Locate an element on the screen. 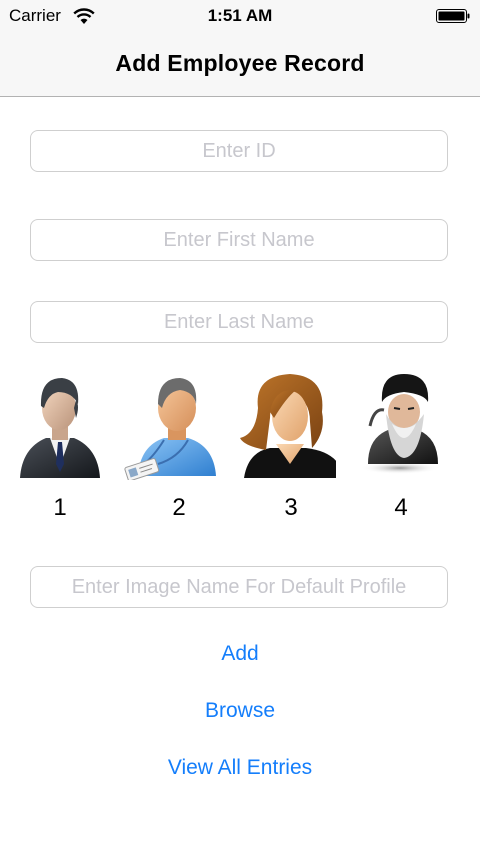 The height and width of the screenshot is (852, 480). employee-badge-avatar-icon is located at coordinates (170, 429).